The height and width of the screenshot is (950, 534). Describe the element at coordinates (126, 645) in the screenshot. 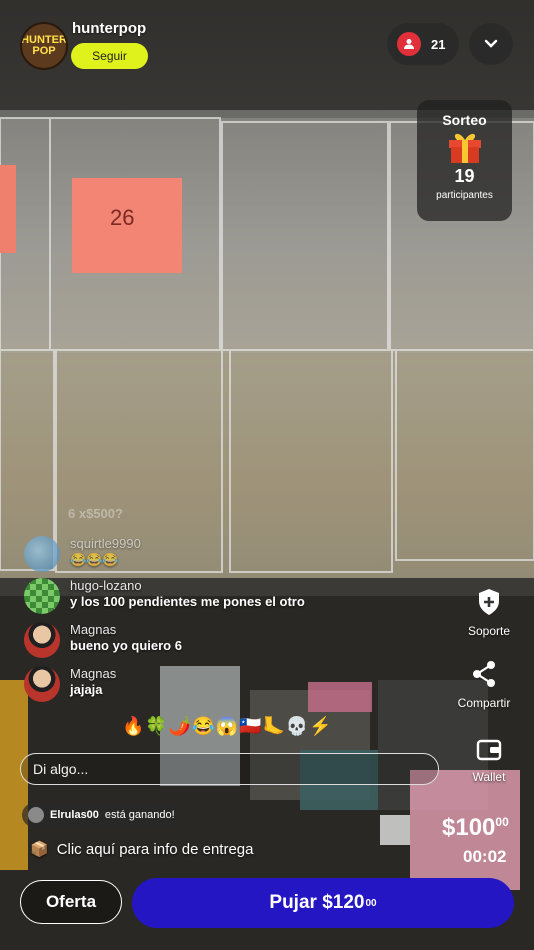

I see `chat-text: bueno yo quiero 6` at that location.